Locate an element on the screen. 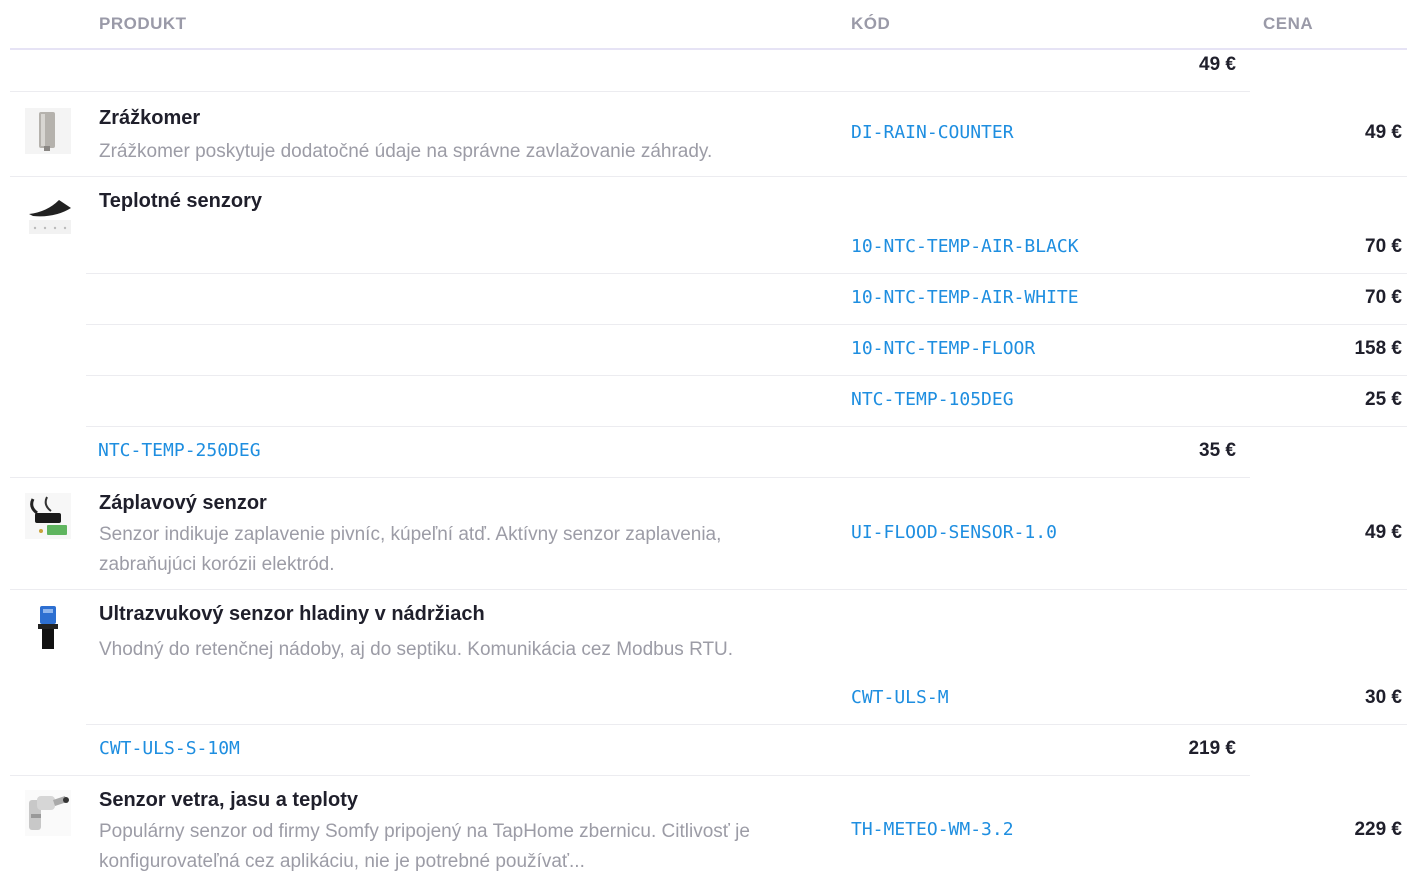 This screenshot has width=1407, height=879. flood-sensor-icon is located at coordinates (48, 516).